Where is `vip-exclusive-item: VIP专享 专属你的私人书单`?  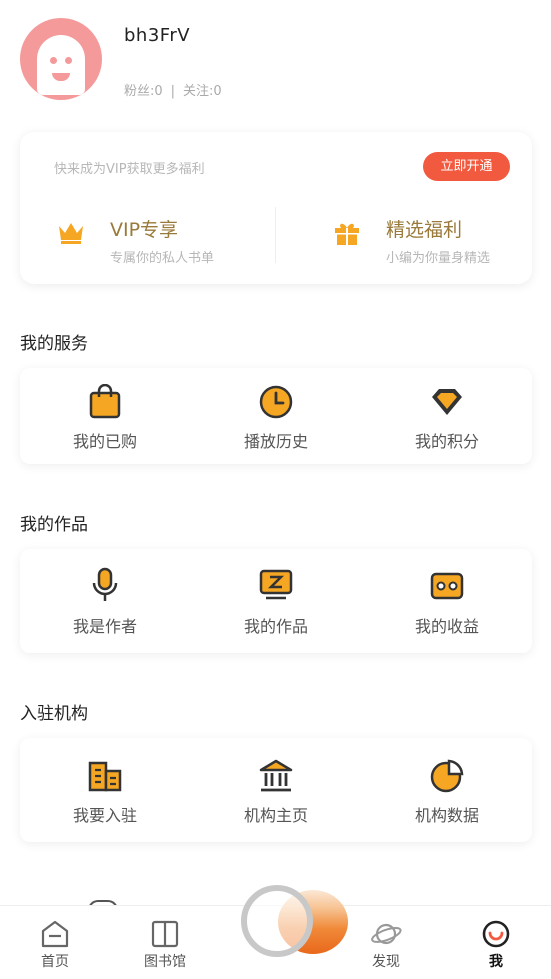
vip-exclusive-item: VIP专享 专属你的私人书单 is located at coordinates (156, 239).